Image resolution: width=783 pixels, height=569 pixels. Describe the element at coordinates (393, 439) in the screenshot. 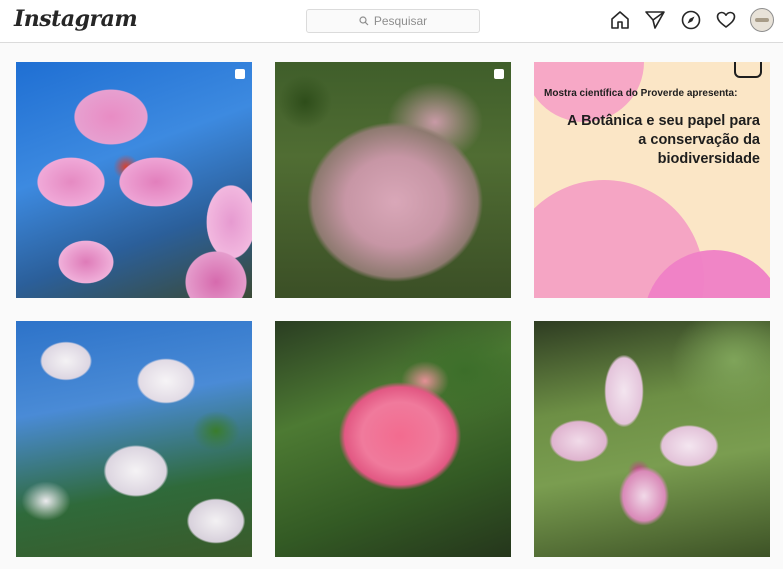

I see `post-tile-pink-flower-cluster` at that location.